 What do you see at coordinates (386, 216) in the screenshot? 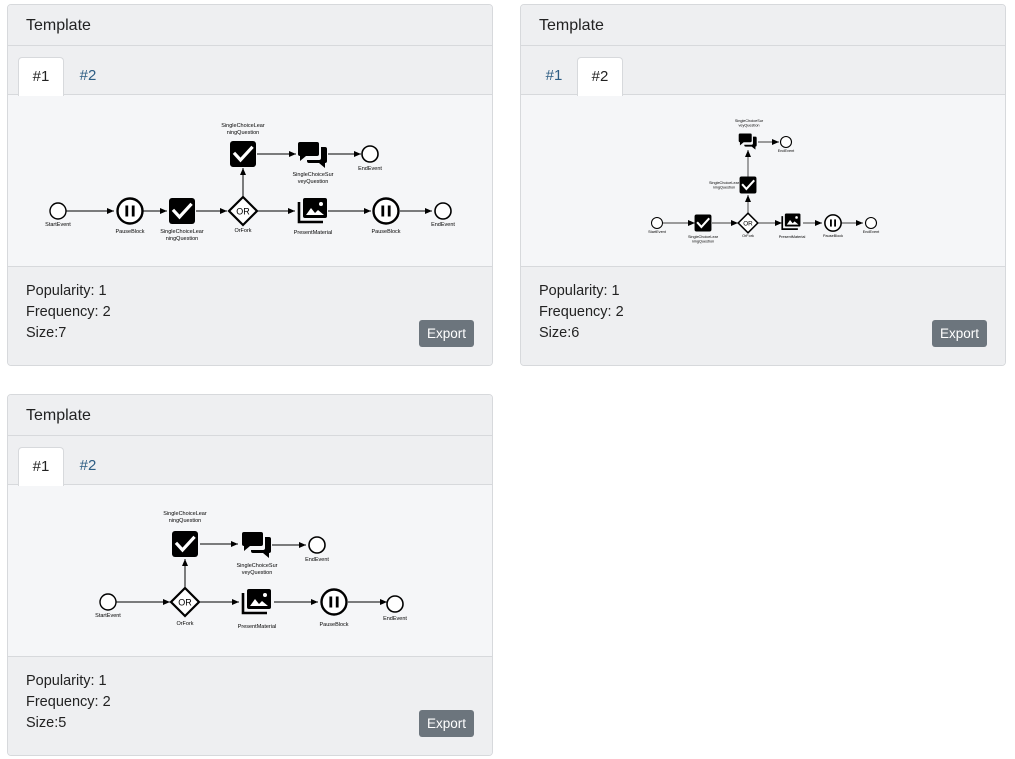
I see `pause-block-node-2: PauseBlock` at bounding box center [386, 216].